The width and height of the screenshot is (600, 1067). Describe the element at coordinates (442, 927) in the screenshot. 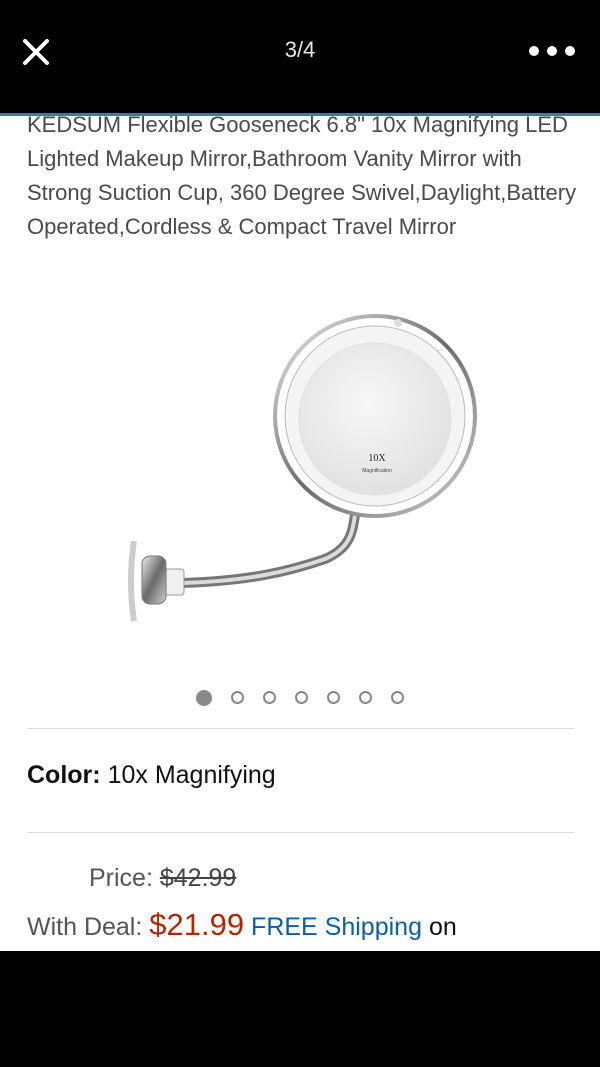

I see `shipping-suffix: on` at that location.